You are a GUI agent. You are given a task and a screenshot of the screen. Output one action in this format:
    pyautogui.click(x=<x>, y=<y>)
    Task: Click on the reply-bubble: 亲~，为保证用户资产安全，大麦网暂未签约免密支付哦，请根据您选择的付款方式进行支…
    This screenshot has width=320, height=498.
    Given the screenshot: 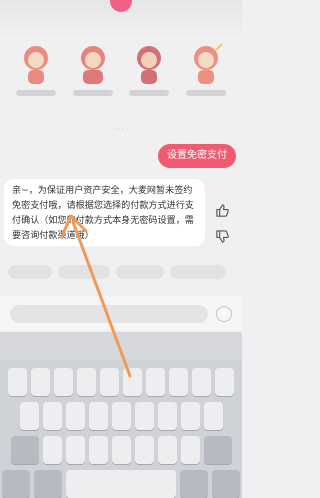 What is the action you would take?
    pyautogui.click(x=104, y=212)
    